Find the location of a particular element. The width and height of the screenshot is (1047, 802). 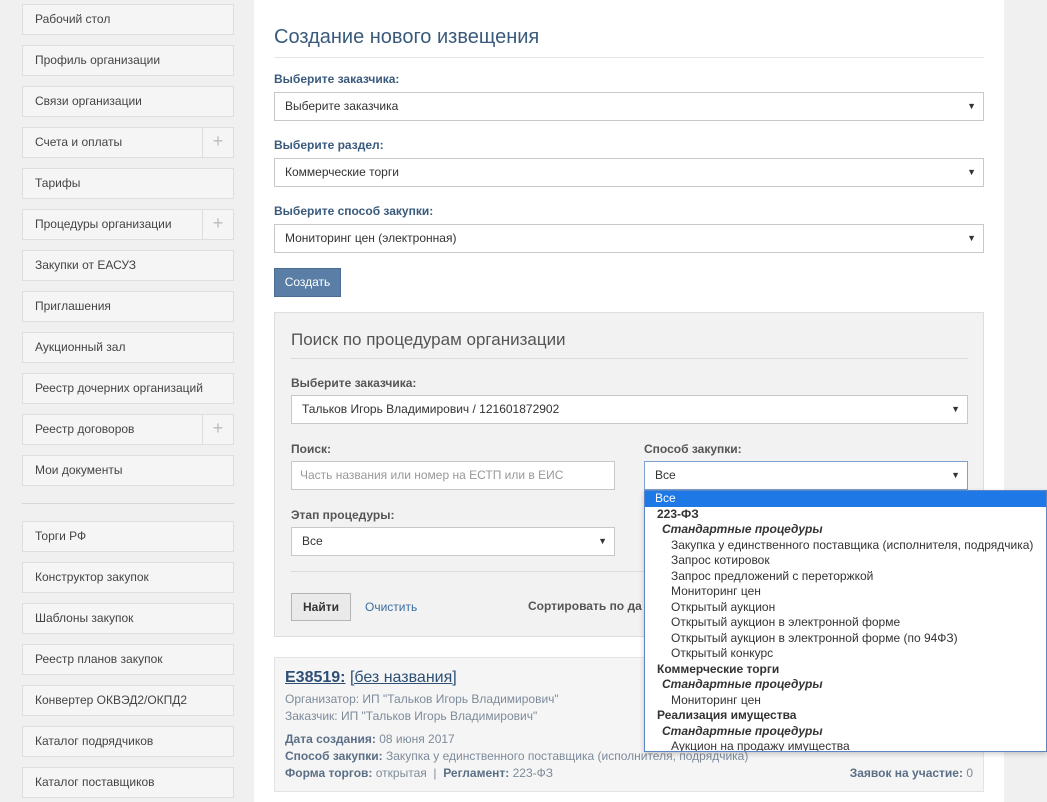

section-label: Выберите раздел: is located at coordinates (329, 145).